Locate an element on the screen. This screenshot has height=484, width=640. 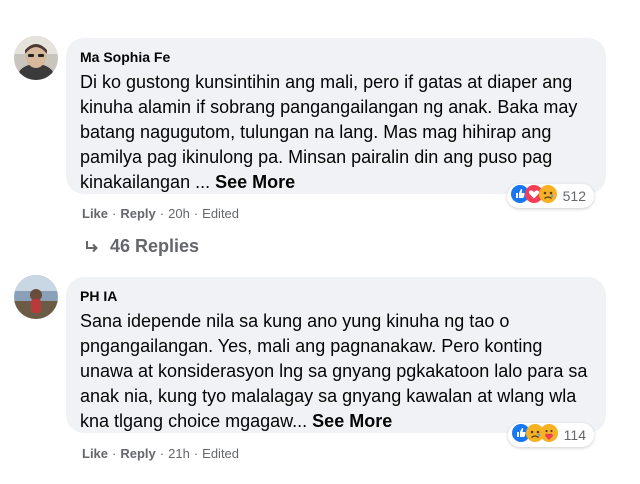
sad-icon is located at coordinates (547, 196).